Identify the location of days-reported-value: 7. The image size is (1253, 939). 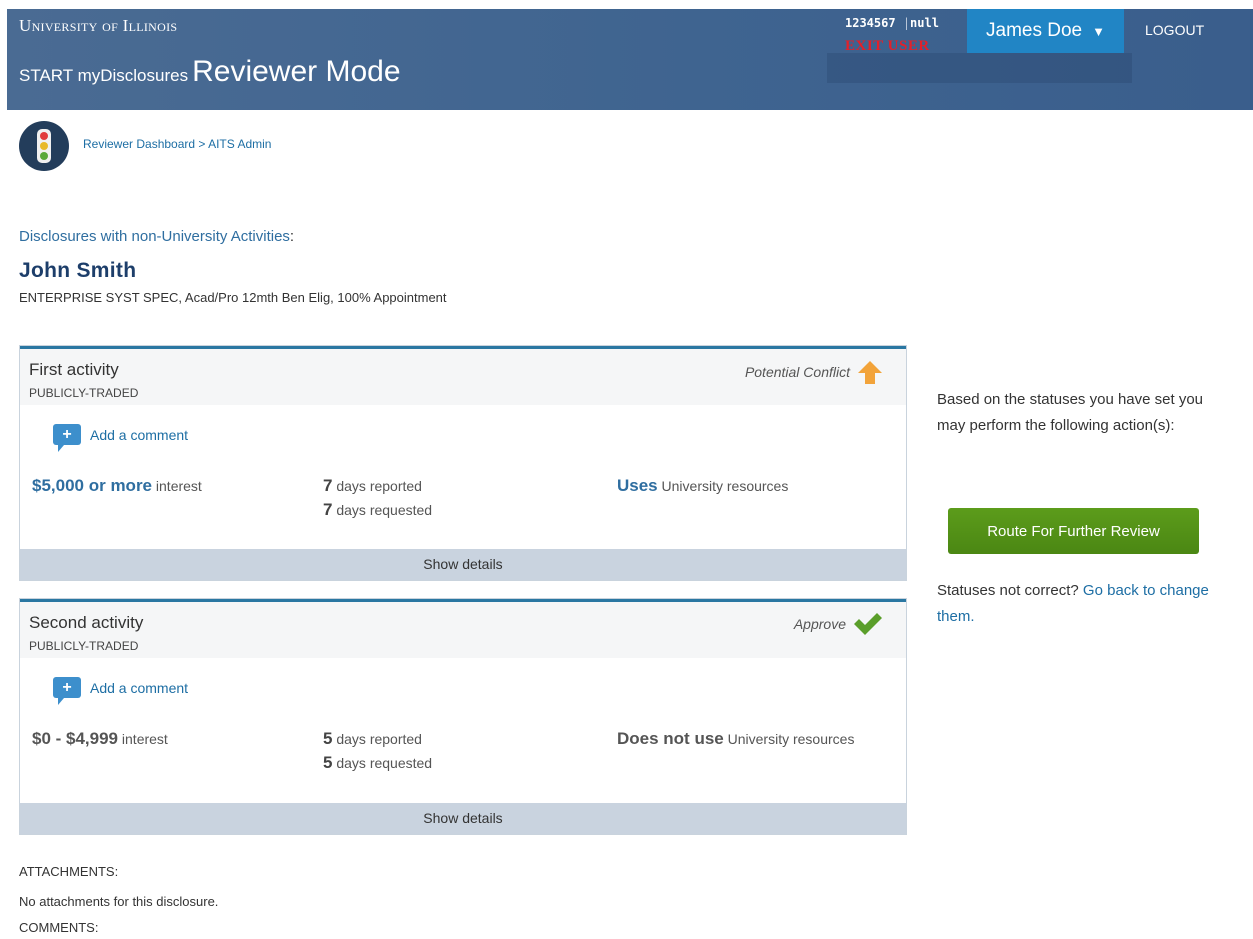
(328, 485).